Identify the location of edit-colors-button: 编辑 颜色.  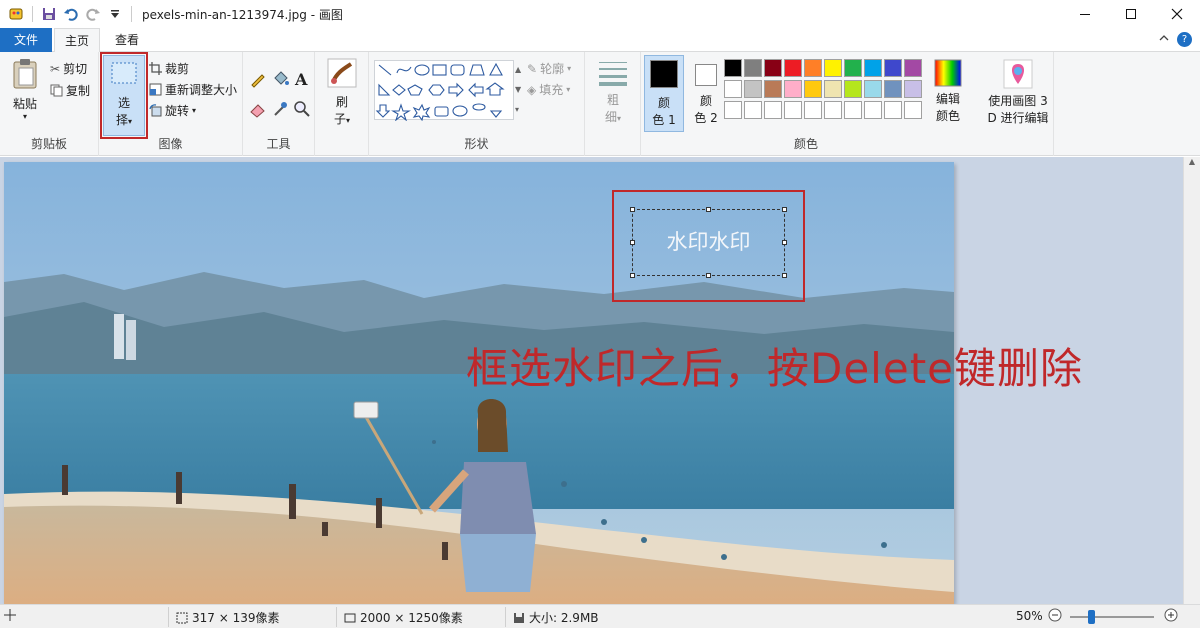
(948, 91).